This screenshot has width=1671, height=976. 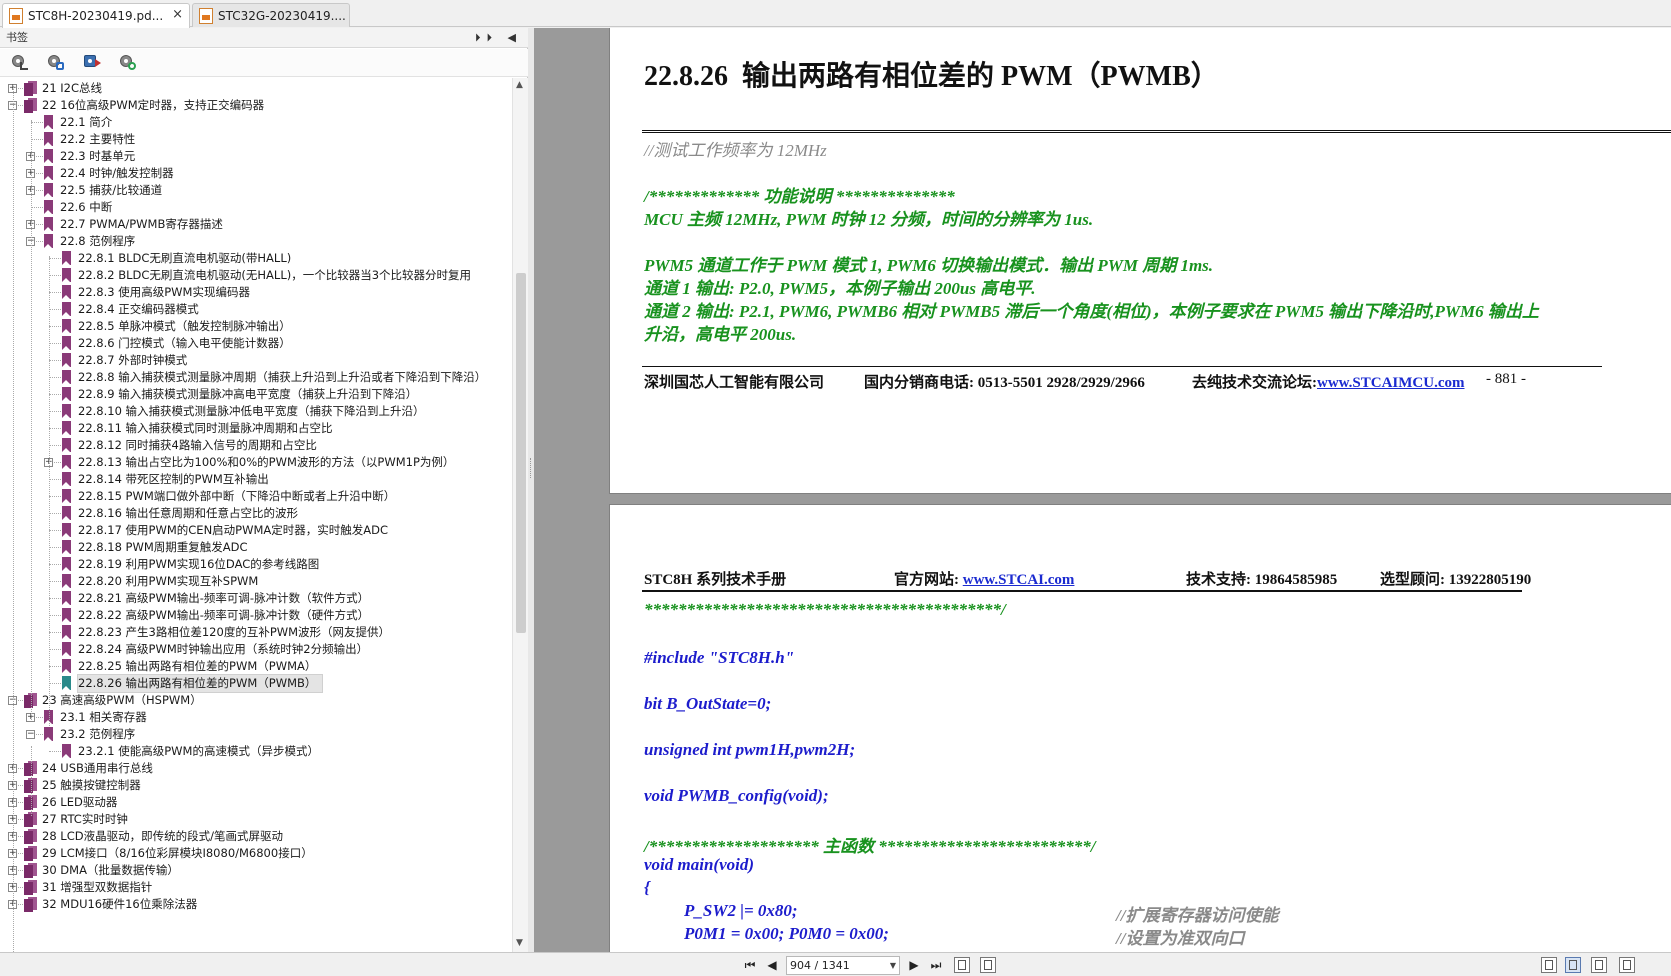 I want to click on last-page-icon: ⏭, so click(x=936, y=965).